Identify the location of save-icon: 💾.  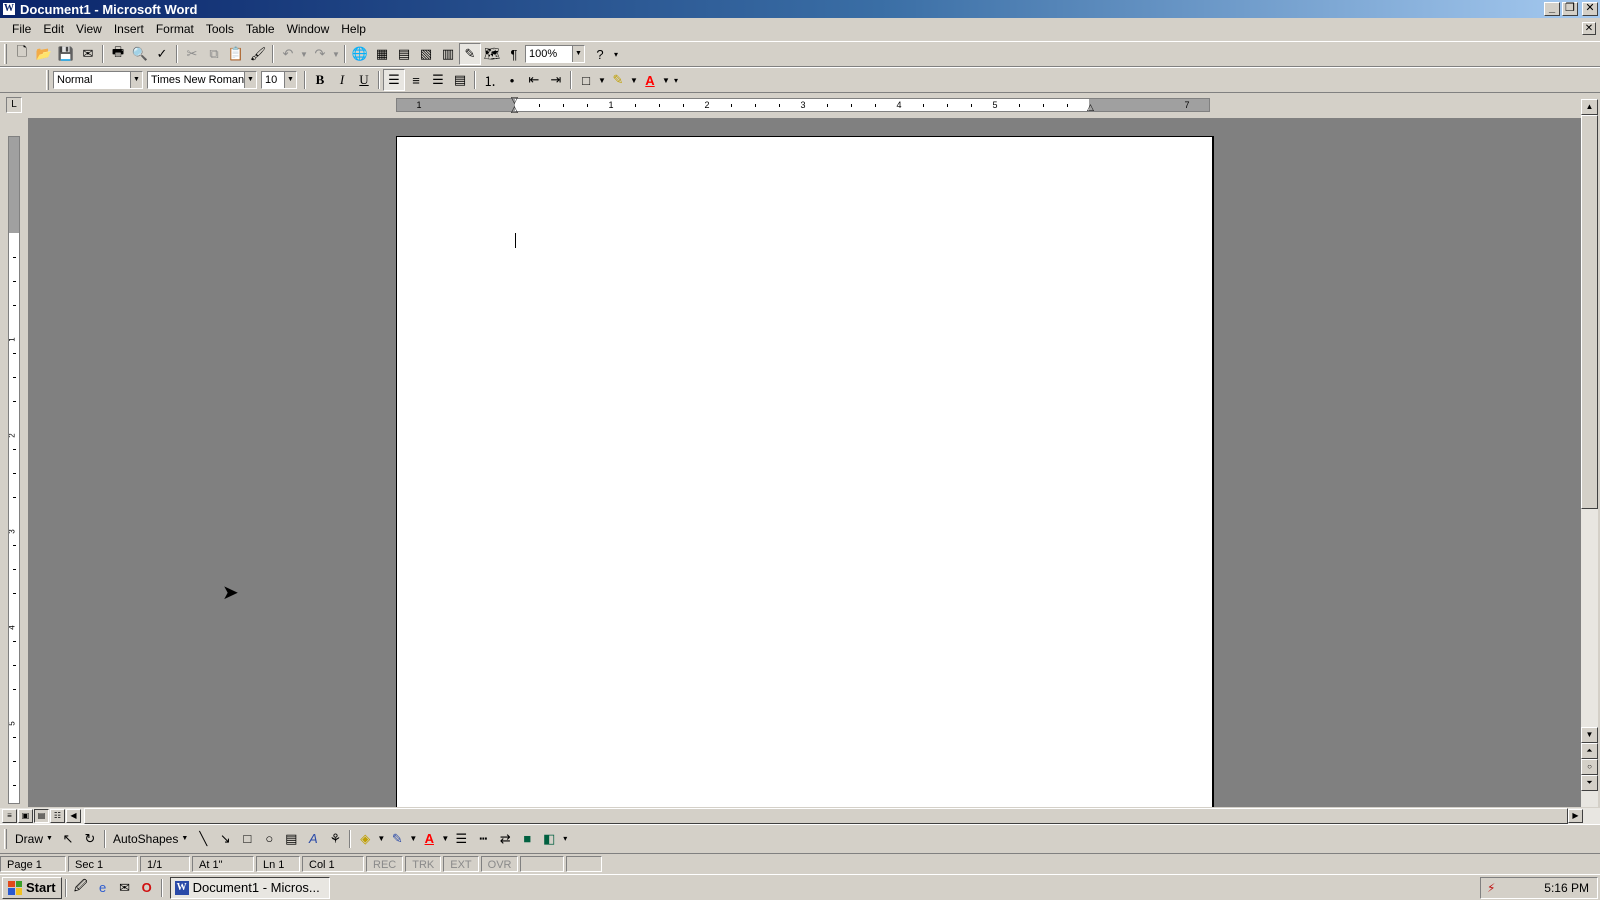
(66, 54).